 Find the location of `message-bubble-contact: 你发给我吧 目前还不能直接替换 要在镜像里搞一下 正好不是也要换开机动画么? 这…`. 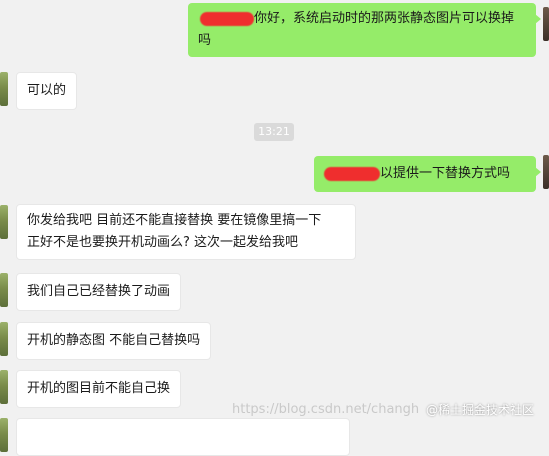

message-bubble-contact: 你发给我吧 目前还不能直接替换 要在镜像里搞一下 正好不是也要换开机动画么? 这… is located at coordinates (186, 232).